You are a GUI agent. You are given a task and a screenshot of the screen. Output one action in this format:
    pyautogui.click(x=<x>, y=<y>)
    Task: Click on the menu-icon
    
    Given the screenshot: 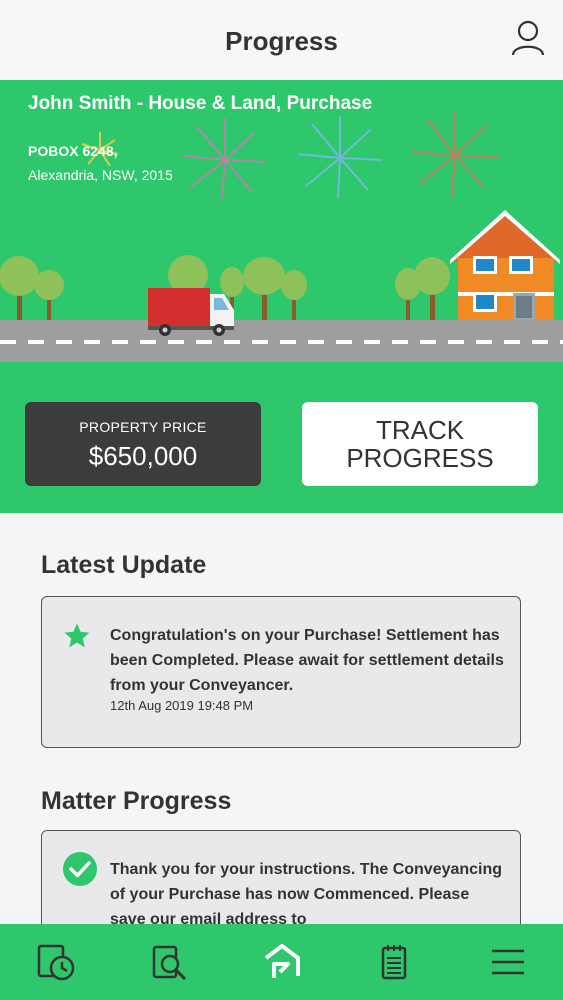 What is the action you would take?
    pyautogui.click(x=508, y=962)
    